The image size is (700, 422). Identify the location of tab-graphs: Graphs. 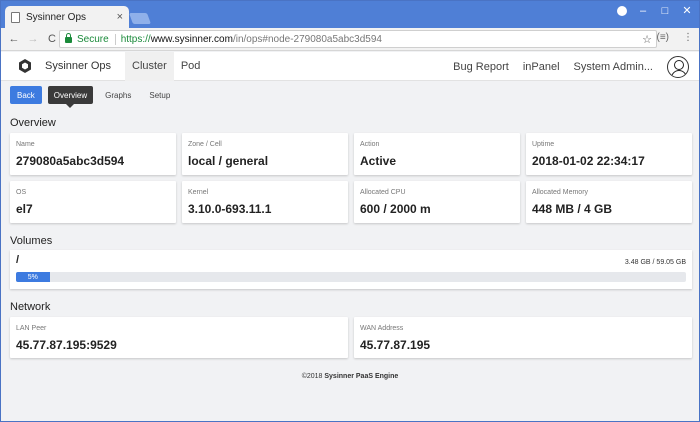
(118, 95).